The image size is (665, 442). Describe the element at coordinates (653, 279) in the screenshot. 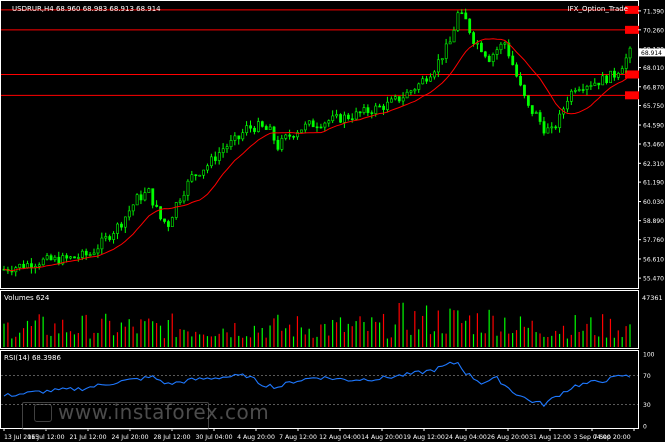

I see `price-tick-label: 55.470` at that location.